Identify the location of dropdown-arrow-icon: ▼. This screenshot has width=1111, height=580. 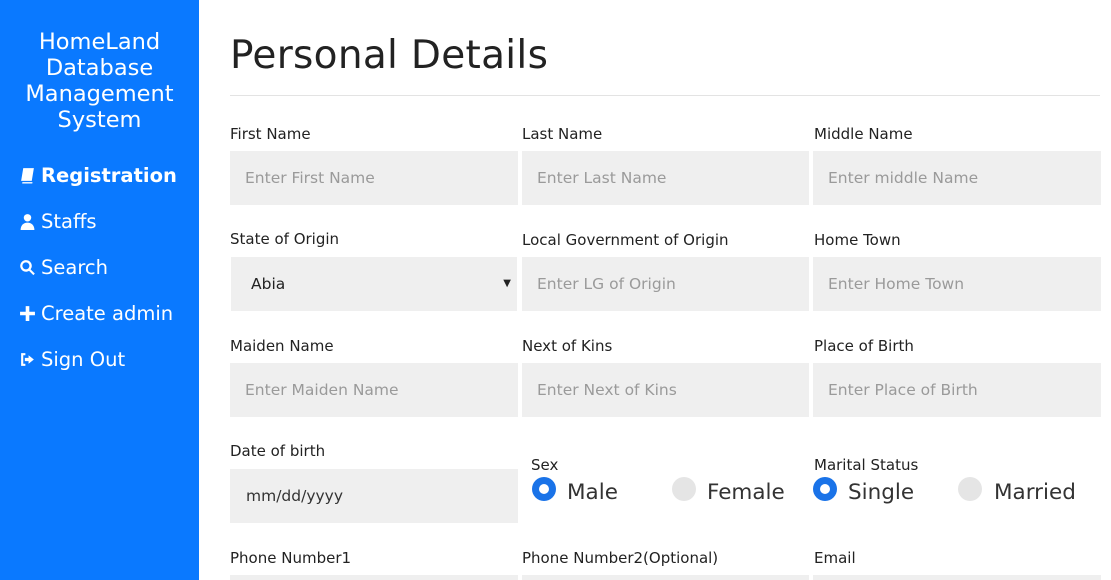
(507, 283).